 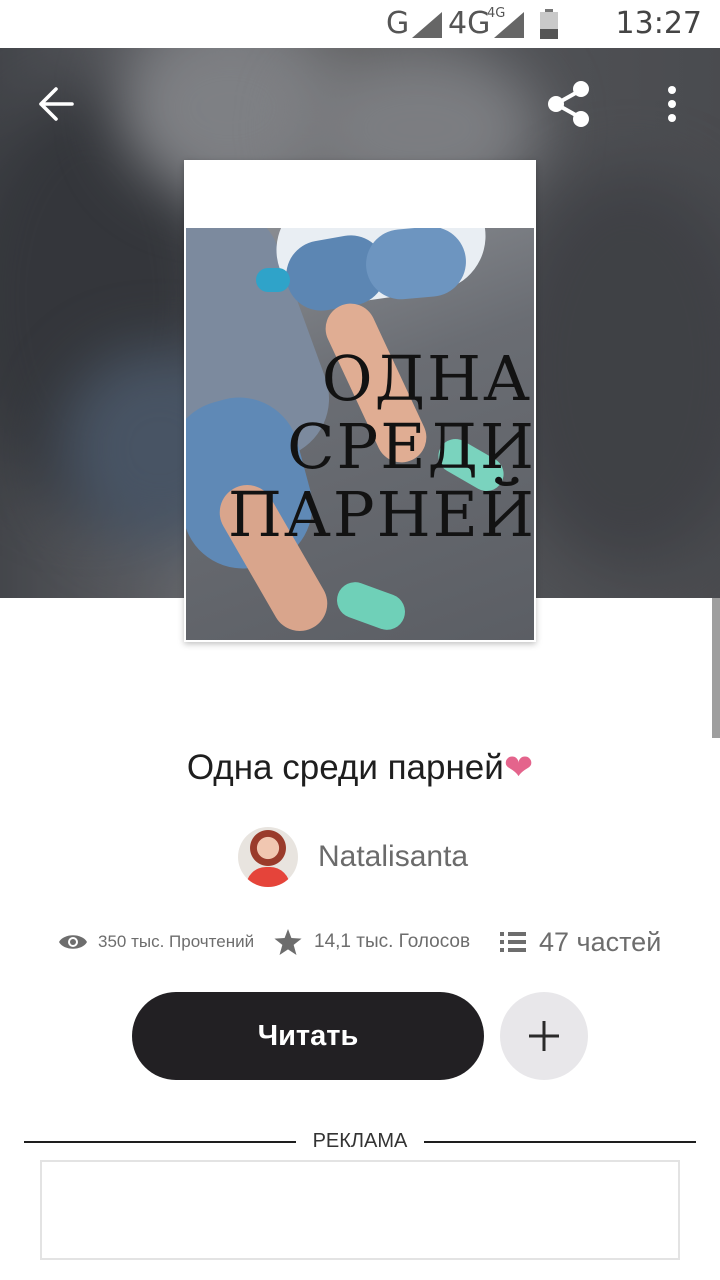 I want to click on scrollbar-thumb, so click(x=716, y=668).